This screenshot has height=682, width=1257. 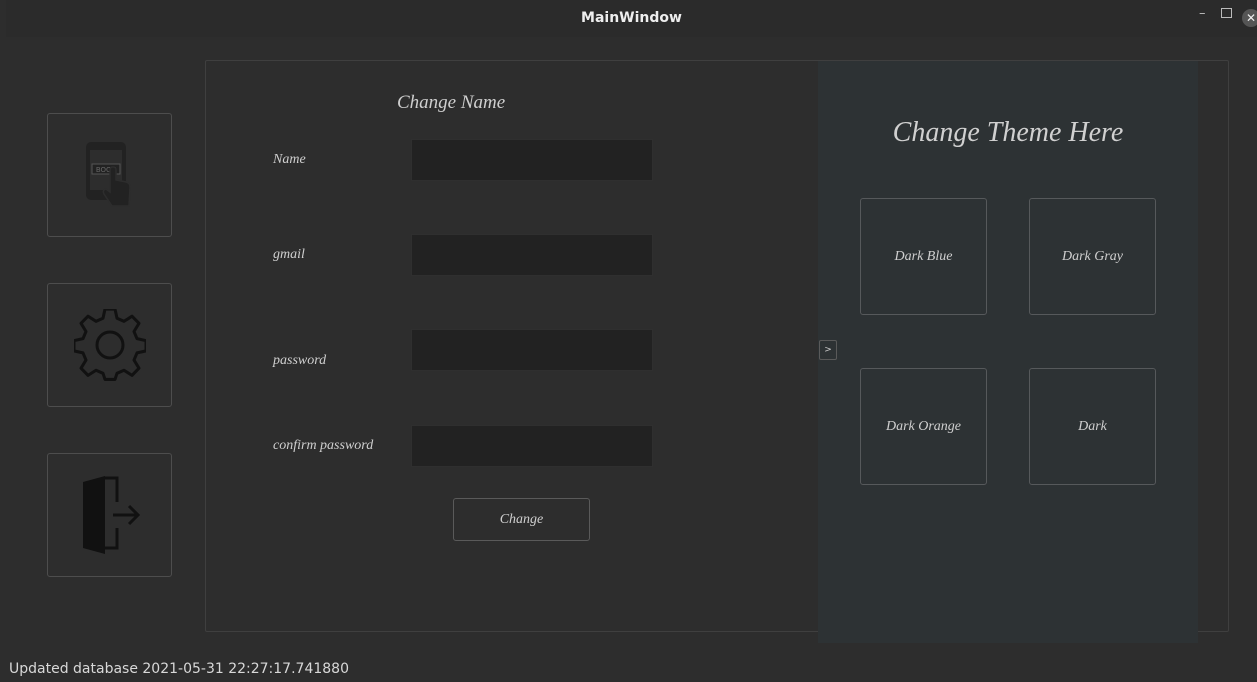 What do you see at coordinates (828, 350) in the screenshot?
I see `panel-toggle-button: >` at bounding box center [828, 350].